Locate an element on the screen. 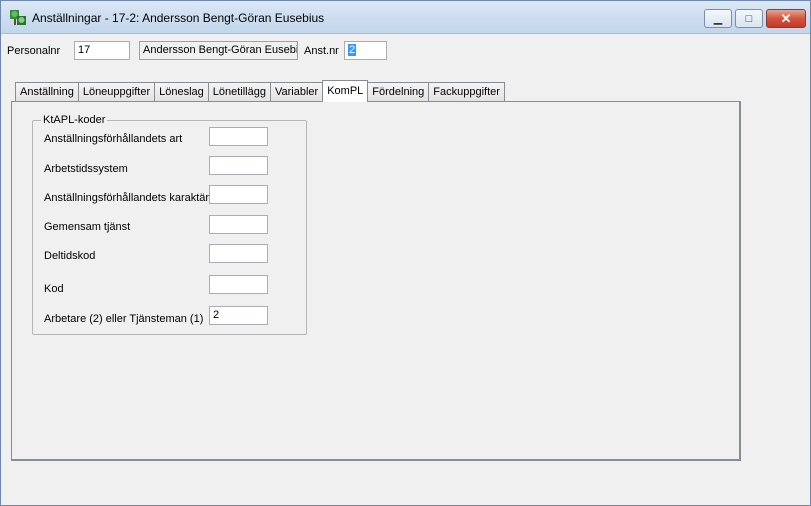 The height and width of the screenshot is (506, 811). tab-loneuppgifter: Löneuppgifter is located at coordinates (116, 92).